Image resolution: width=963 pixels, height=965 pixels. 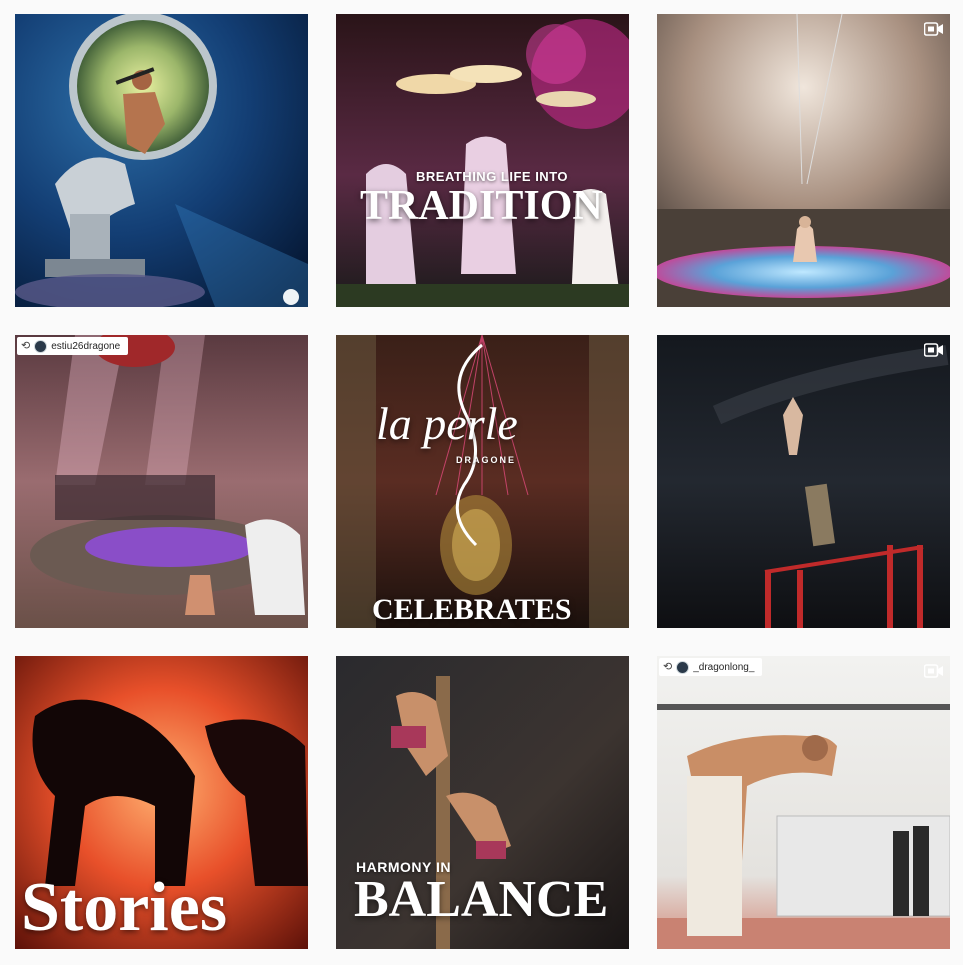 I want to click on repost-badge: ⟲ estiu26dragone, so click(x=73, y=346).